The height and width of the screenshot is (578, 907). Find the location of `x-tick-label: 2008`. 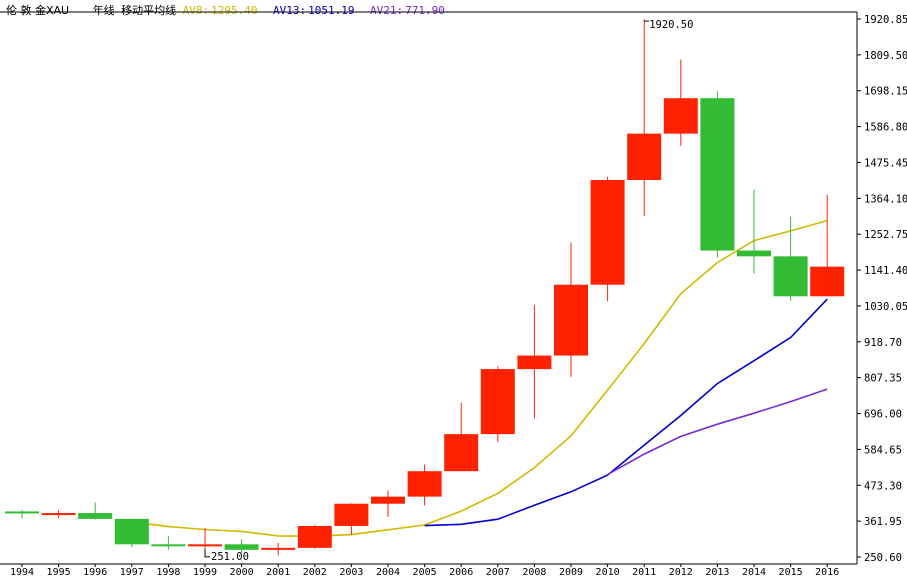

x-tick-label: 2008 is located at coordinates (534, 572).